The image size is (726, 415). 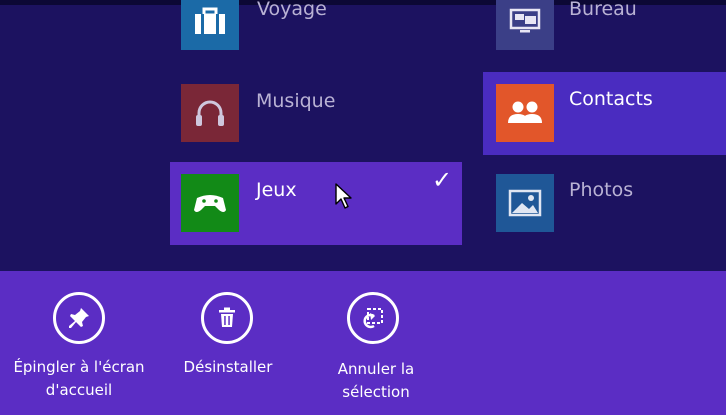 What do you see at coordinates (316, 203) in the screenshot?
I see `app-jeux: Jeux ✓` at bounding box center [316, 203].